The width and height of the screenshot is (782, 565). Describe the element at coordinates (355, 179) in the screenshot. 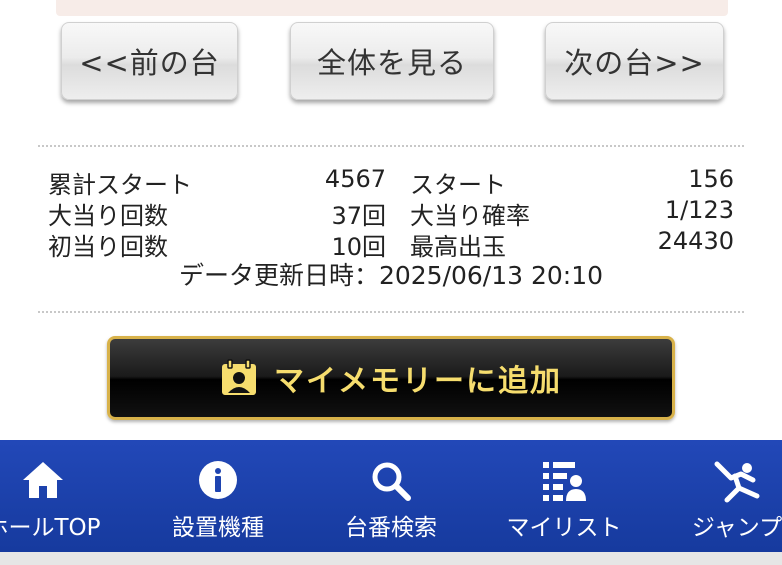

I see `stat-value: 4567` at that location.